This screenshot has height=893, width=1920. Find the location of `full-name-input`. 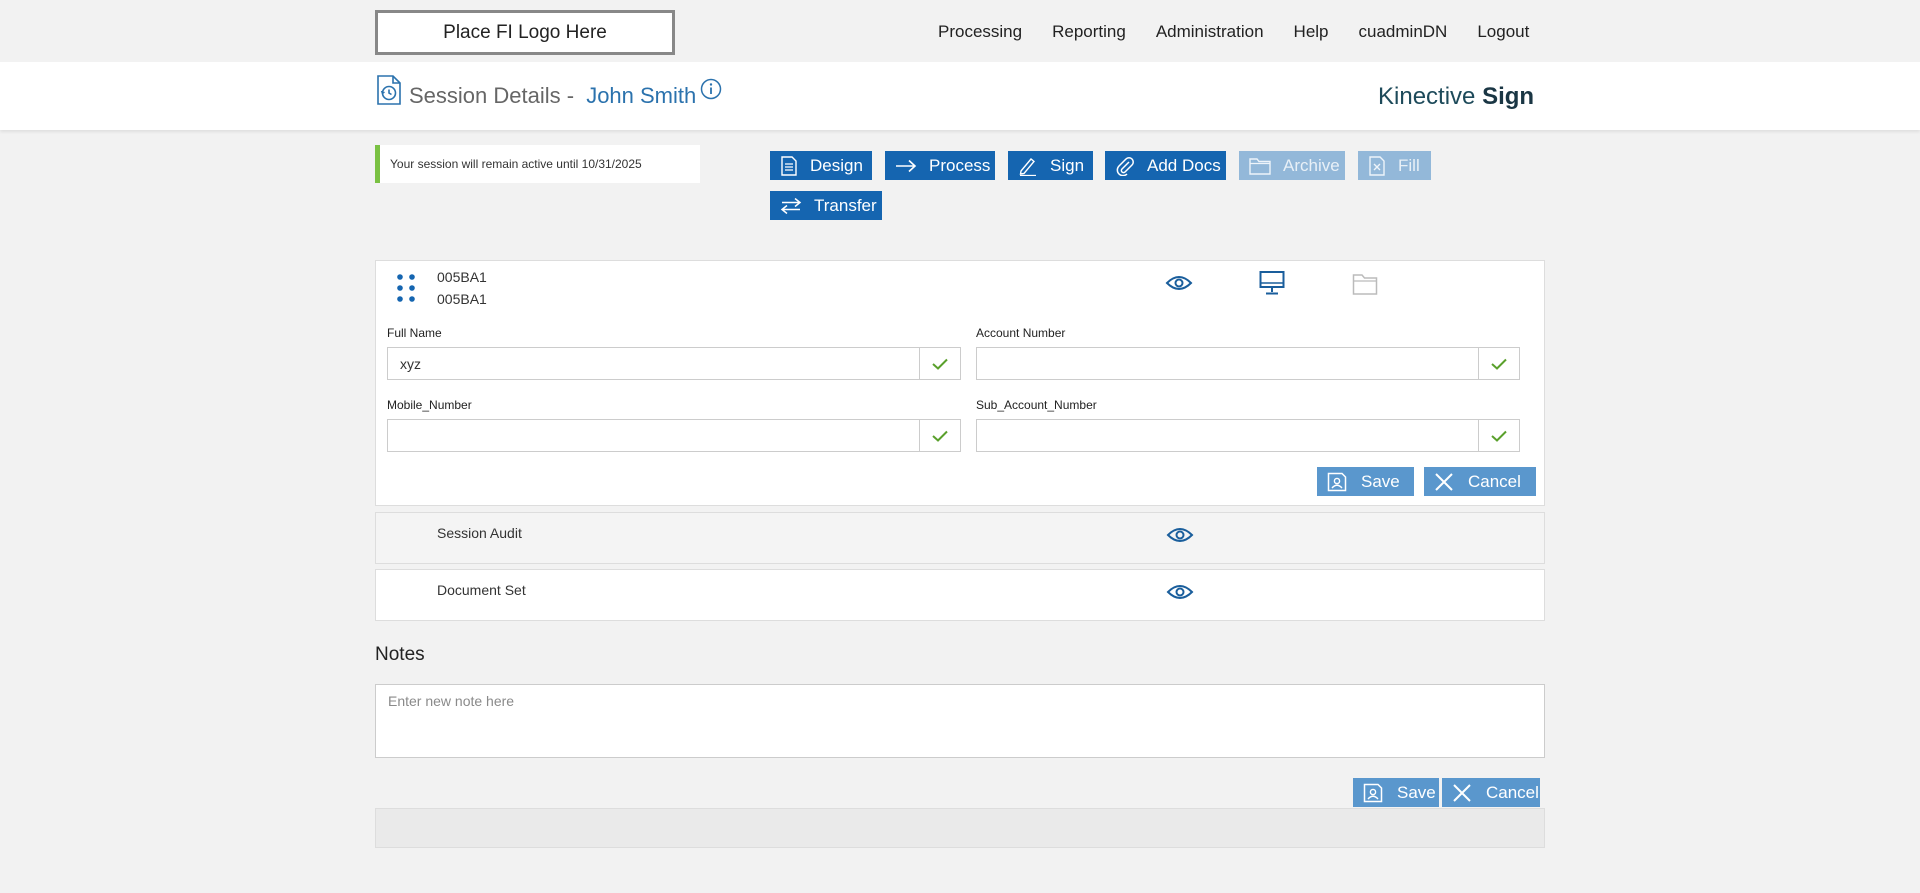

full-name-input is located at coordinates (653, 363).